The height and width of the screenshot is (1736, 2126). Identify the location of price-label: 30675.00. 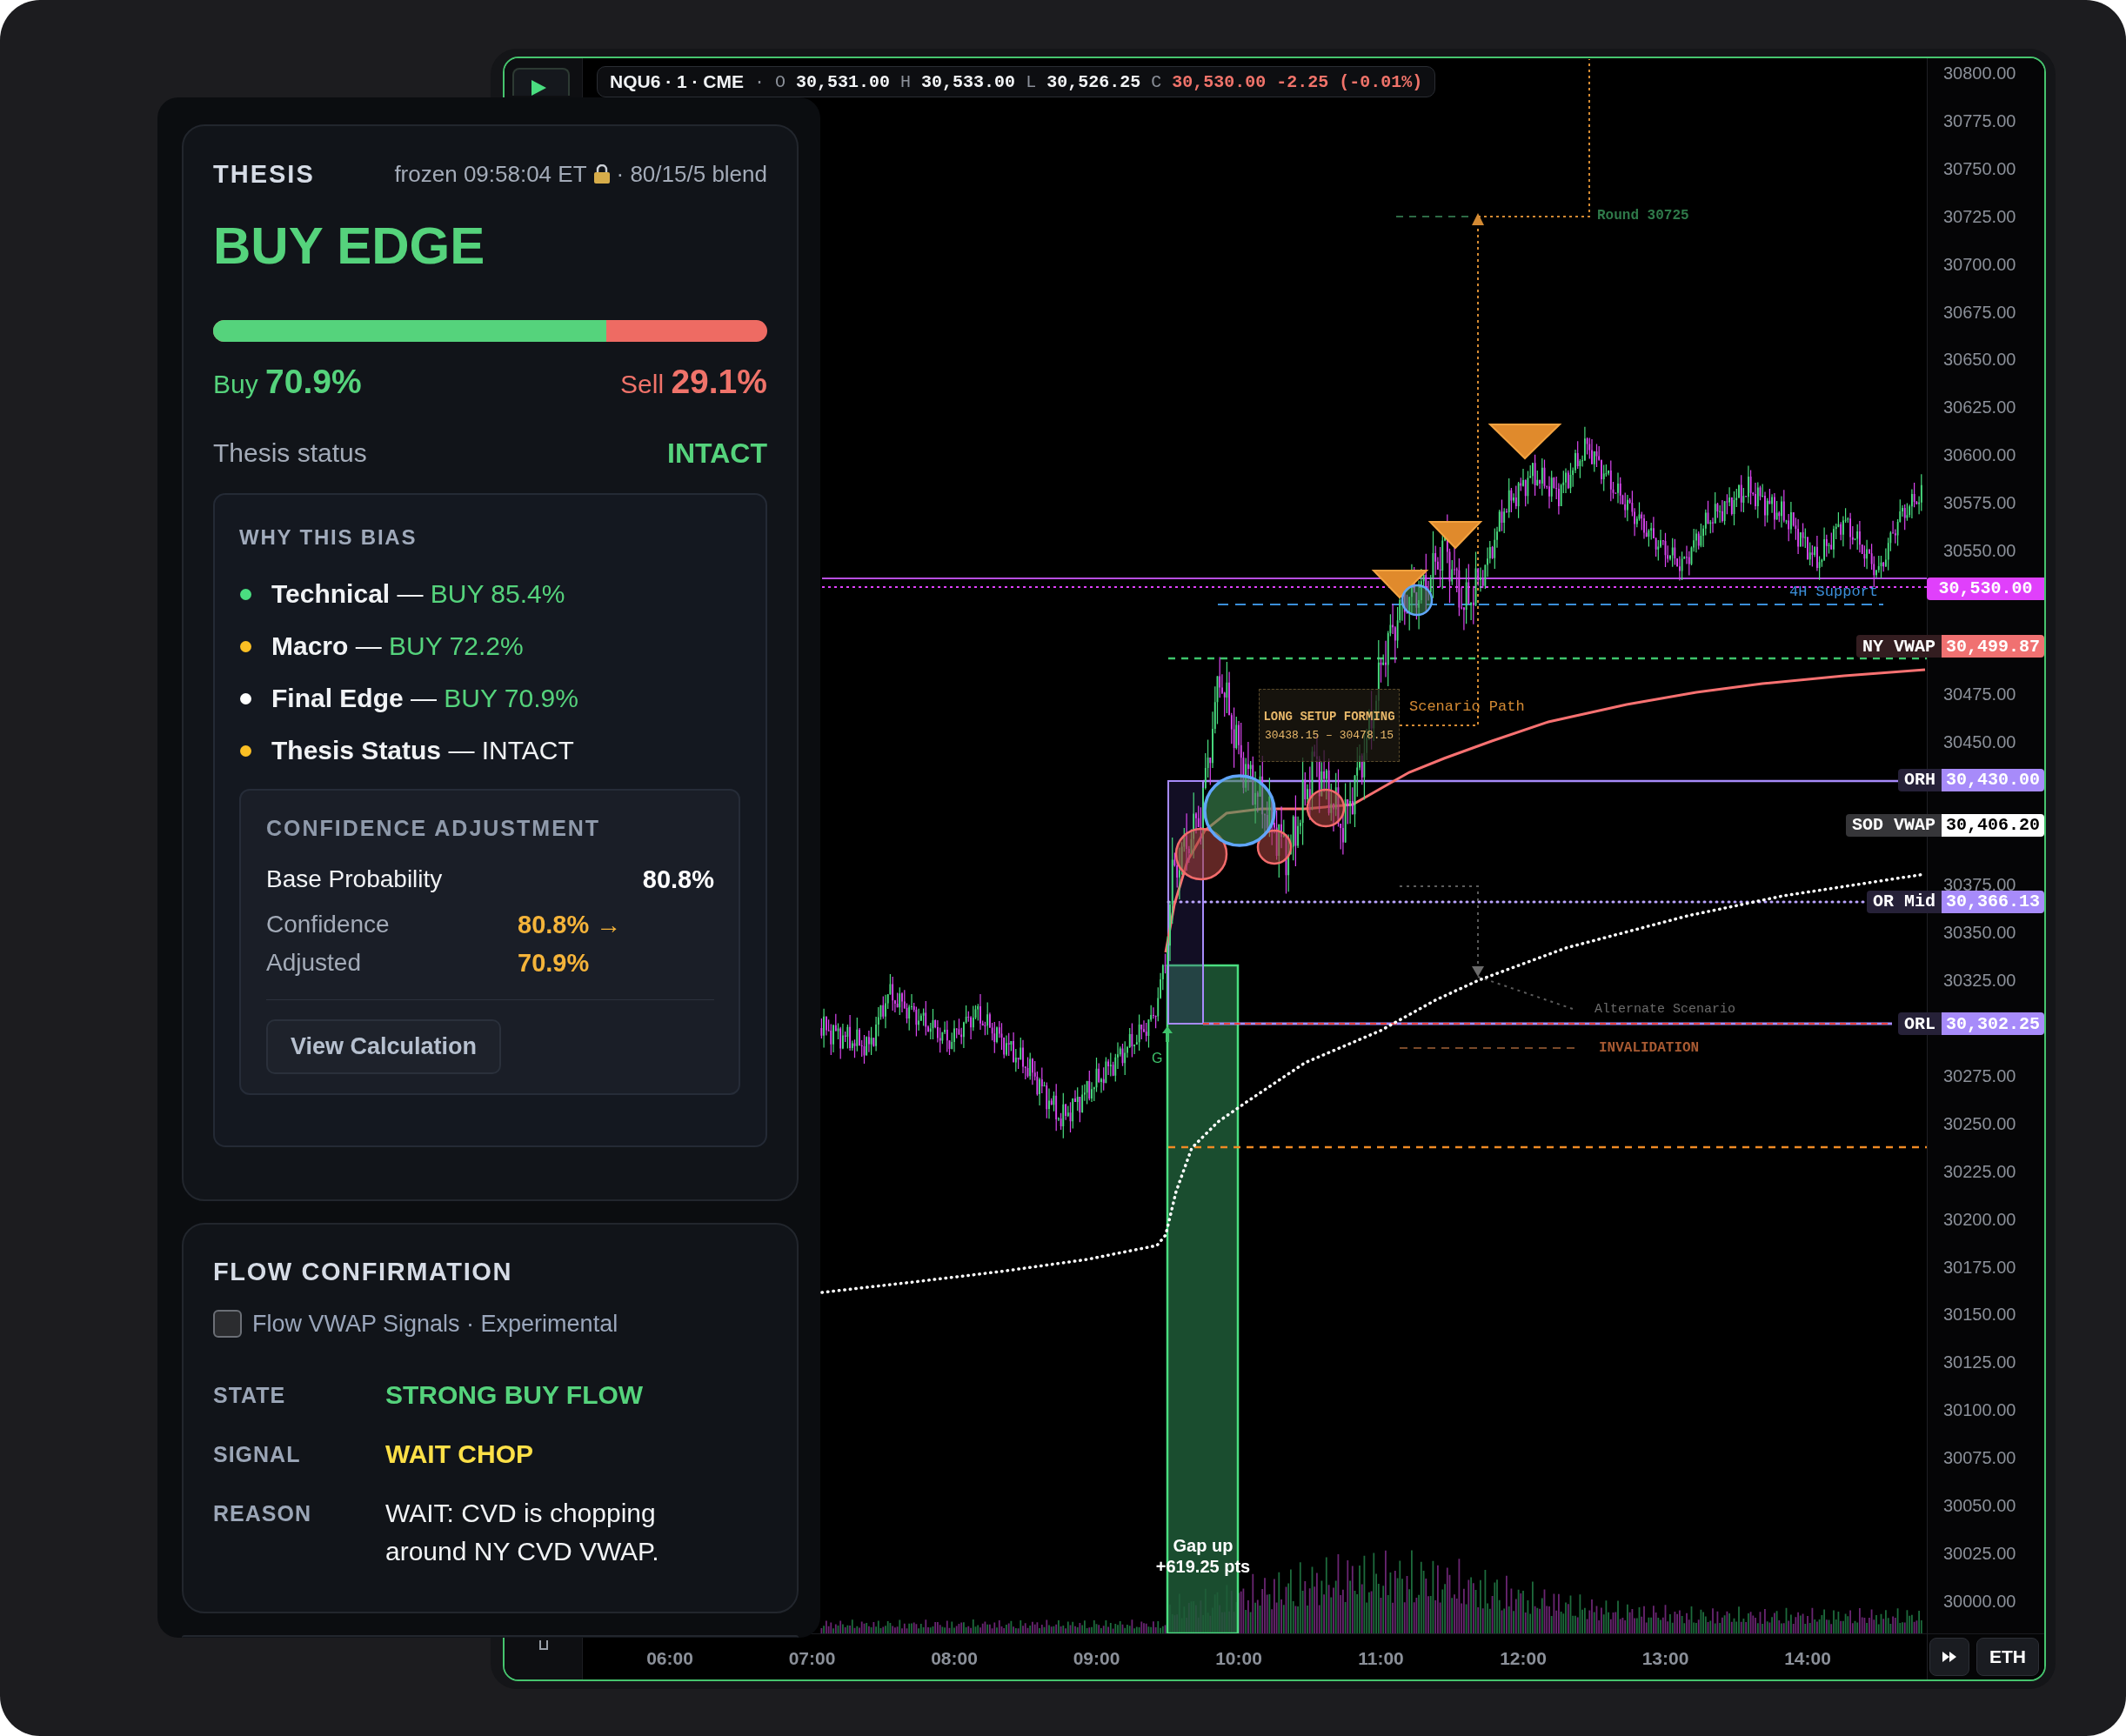
(1979, 311).